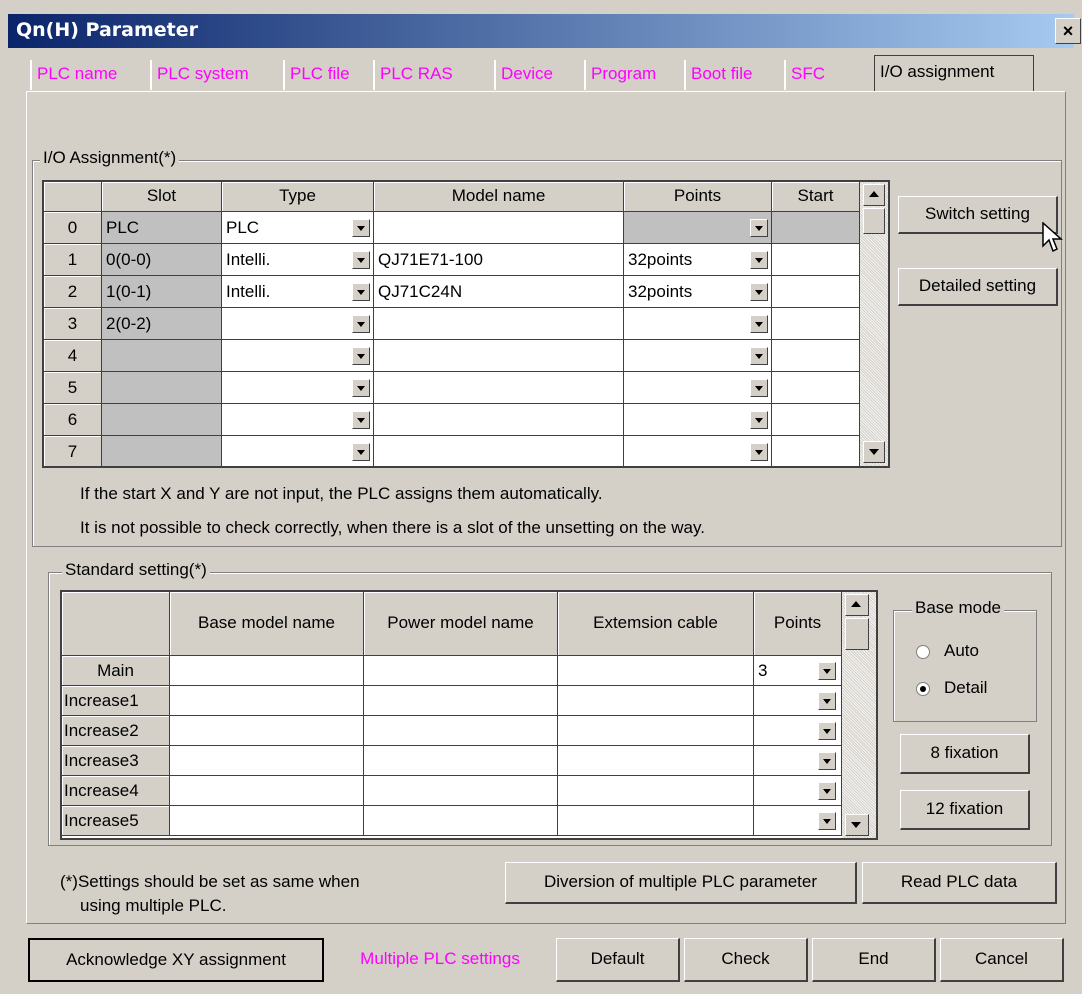  What do you see at coordinates (965, 754) in the screenshot?
I see `eight-fixation-button: 8 fixation` at bounding box center [965, 754].